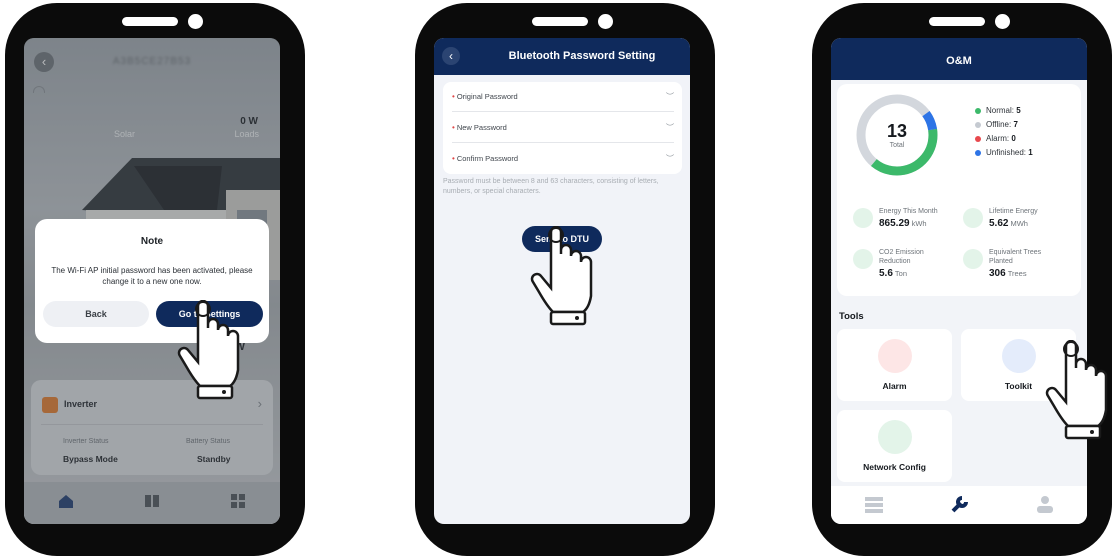 The height and width of the screenshot is (559, 1120). I want to click on factory-icon, so click(863, 259).